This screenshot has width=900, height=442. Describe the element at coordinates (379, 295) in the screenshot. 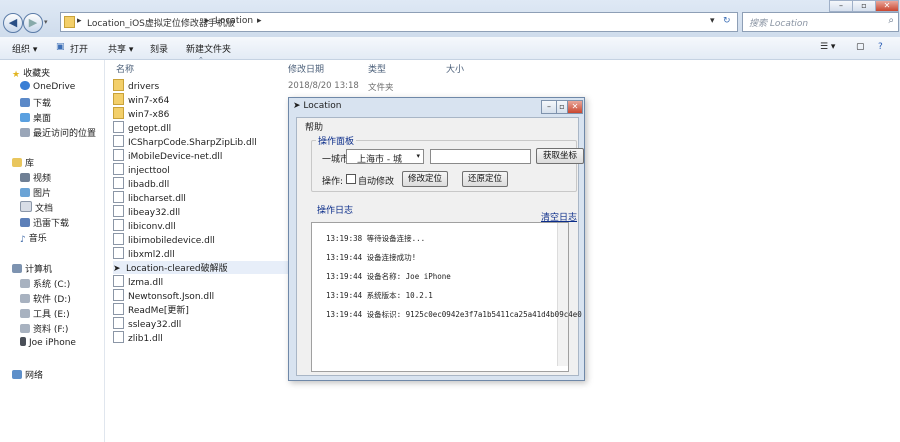

I see `log-line: 13:19:44 系统版本: 10.2.1` at that location.